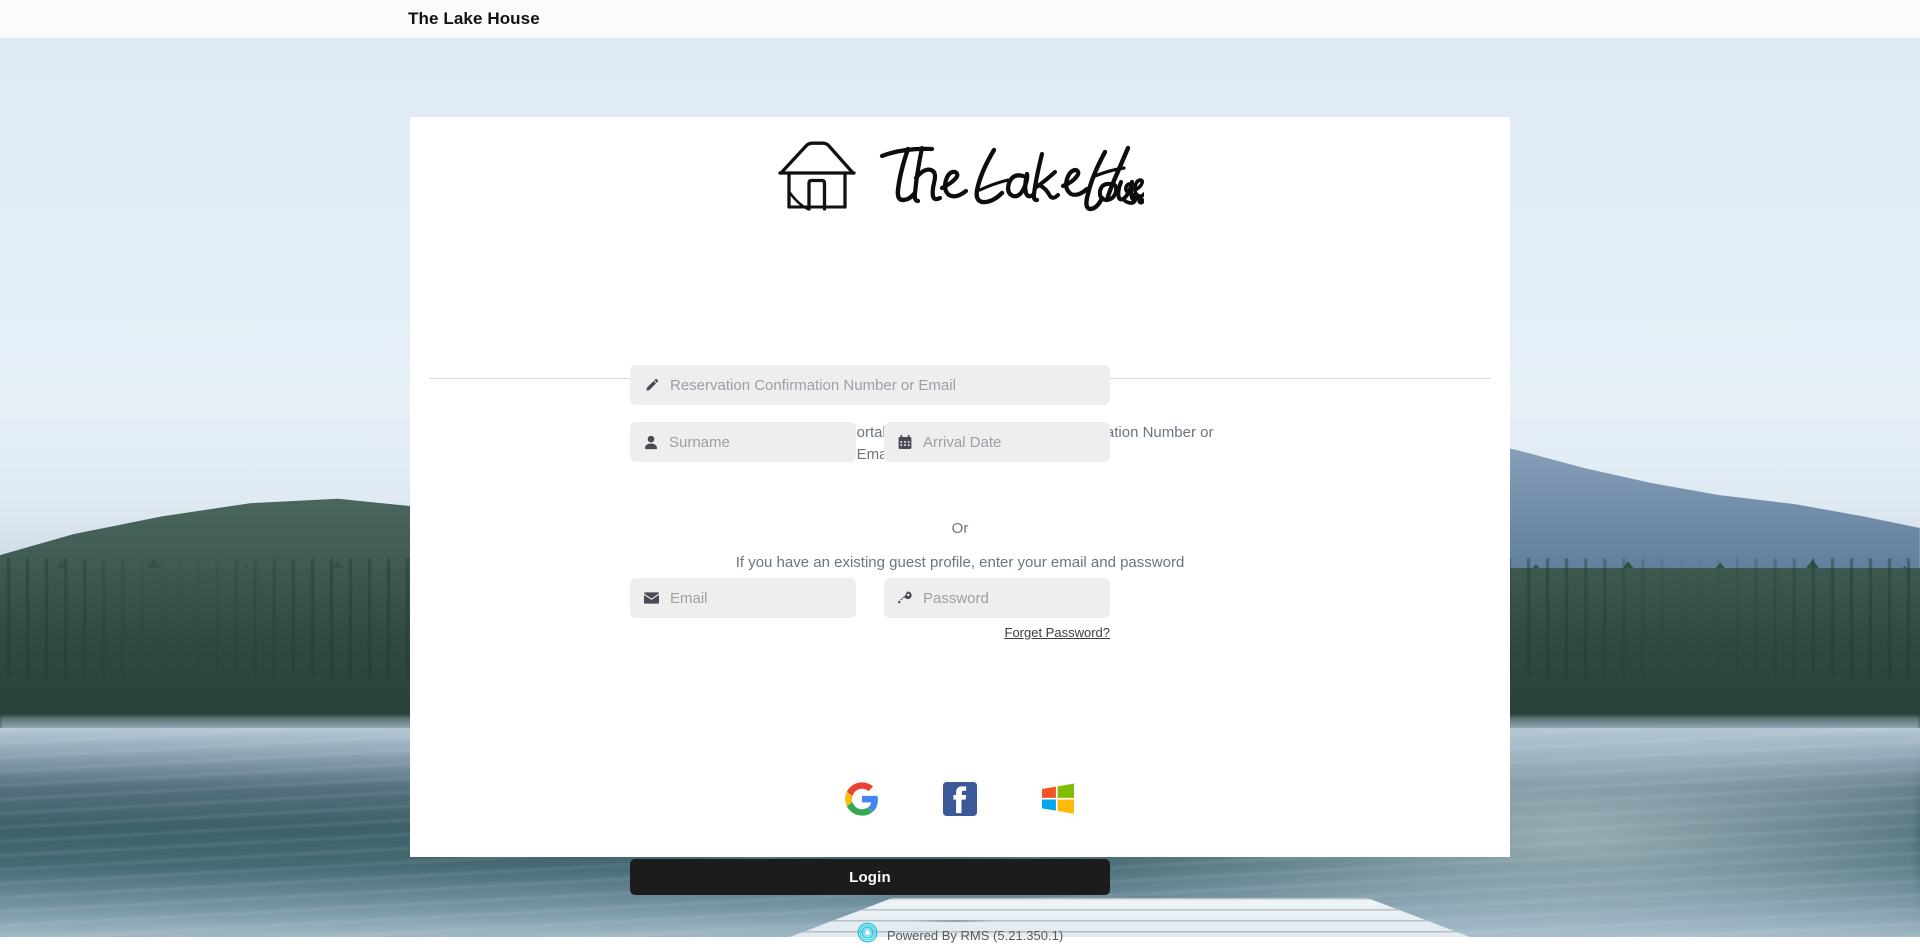 This screenshot has height=948, width=1920. I want to click on surname-input-placeholder: Surname, so click(699, 442).